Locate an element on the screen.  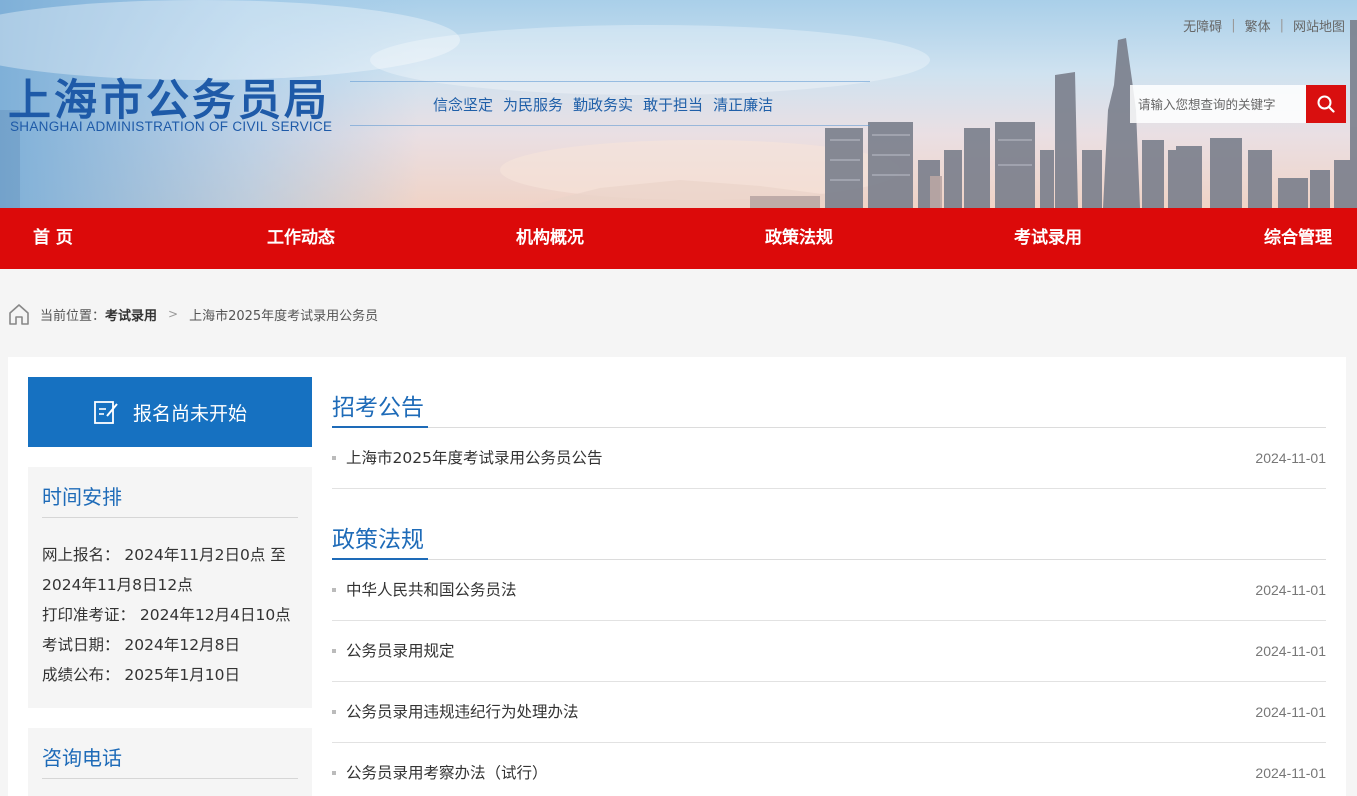
home-icon is located at coordinates (19, 314).